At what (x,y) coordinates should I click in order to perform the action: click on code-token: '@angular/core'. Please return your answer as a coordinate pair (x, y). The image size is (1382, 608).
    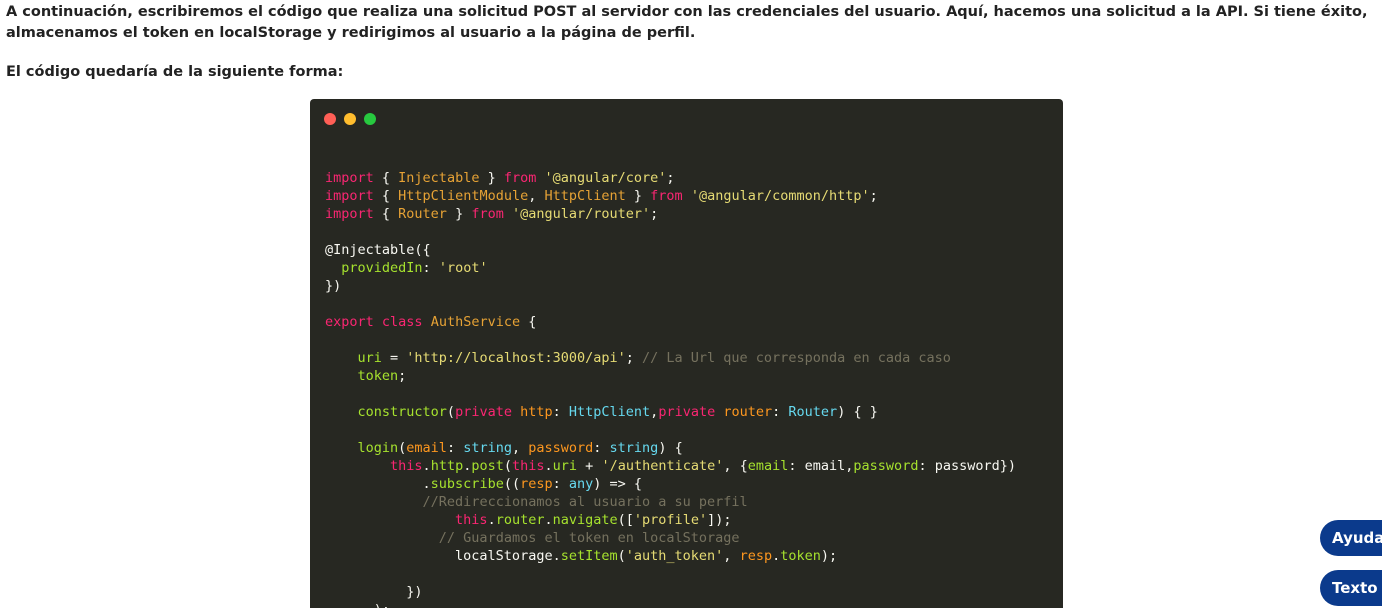
    Looking at the image, I should click on (605, 178).